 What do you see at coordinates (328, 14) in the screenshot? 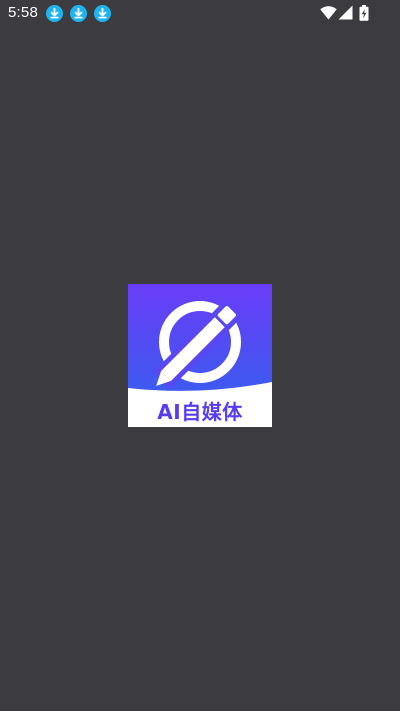
I see `wifi-icon` at bounding box center [328, 14].